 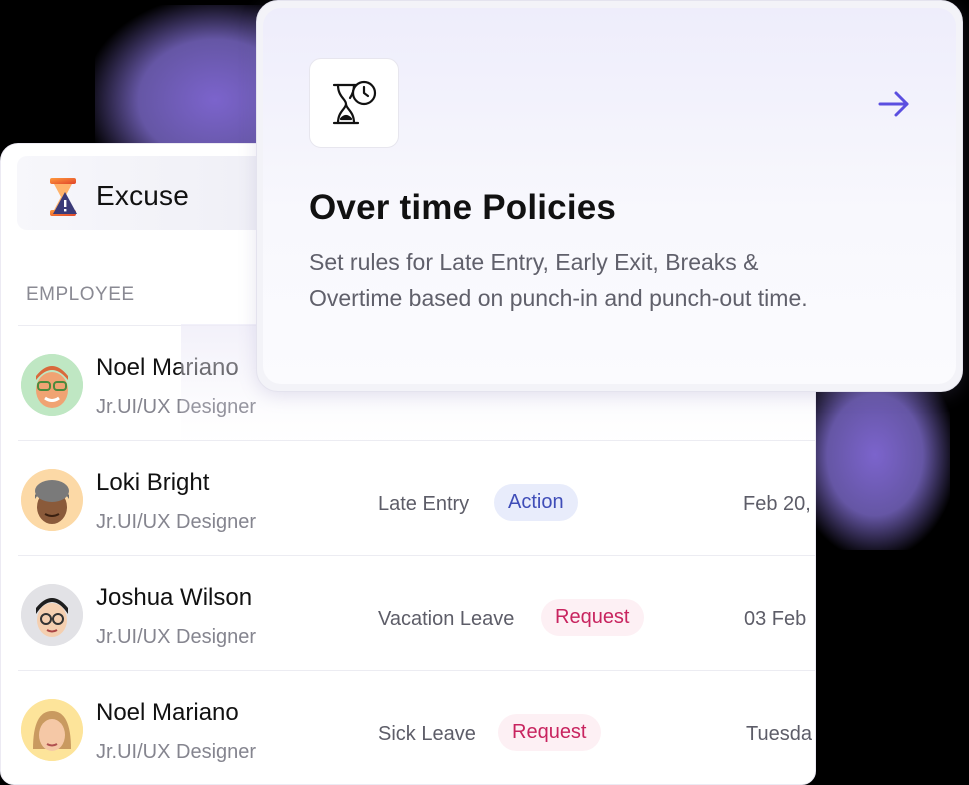 I want to click on excuse-date: Feb 20,, so click(x=777, y=504).